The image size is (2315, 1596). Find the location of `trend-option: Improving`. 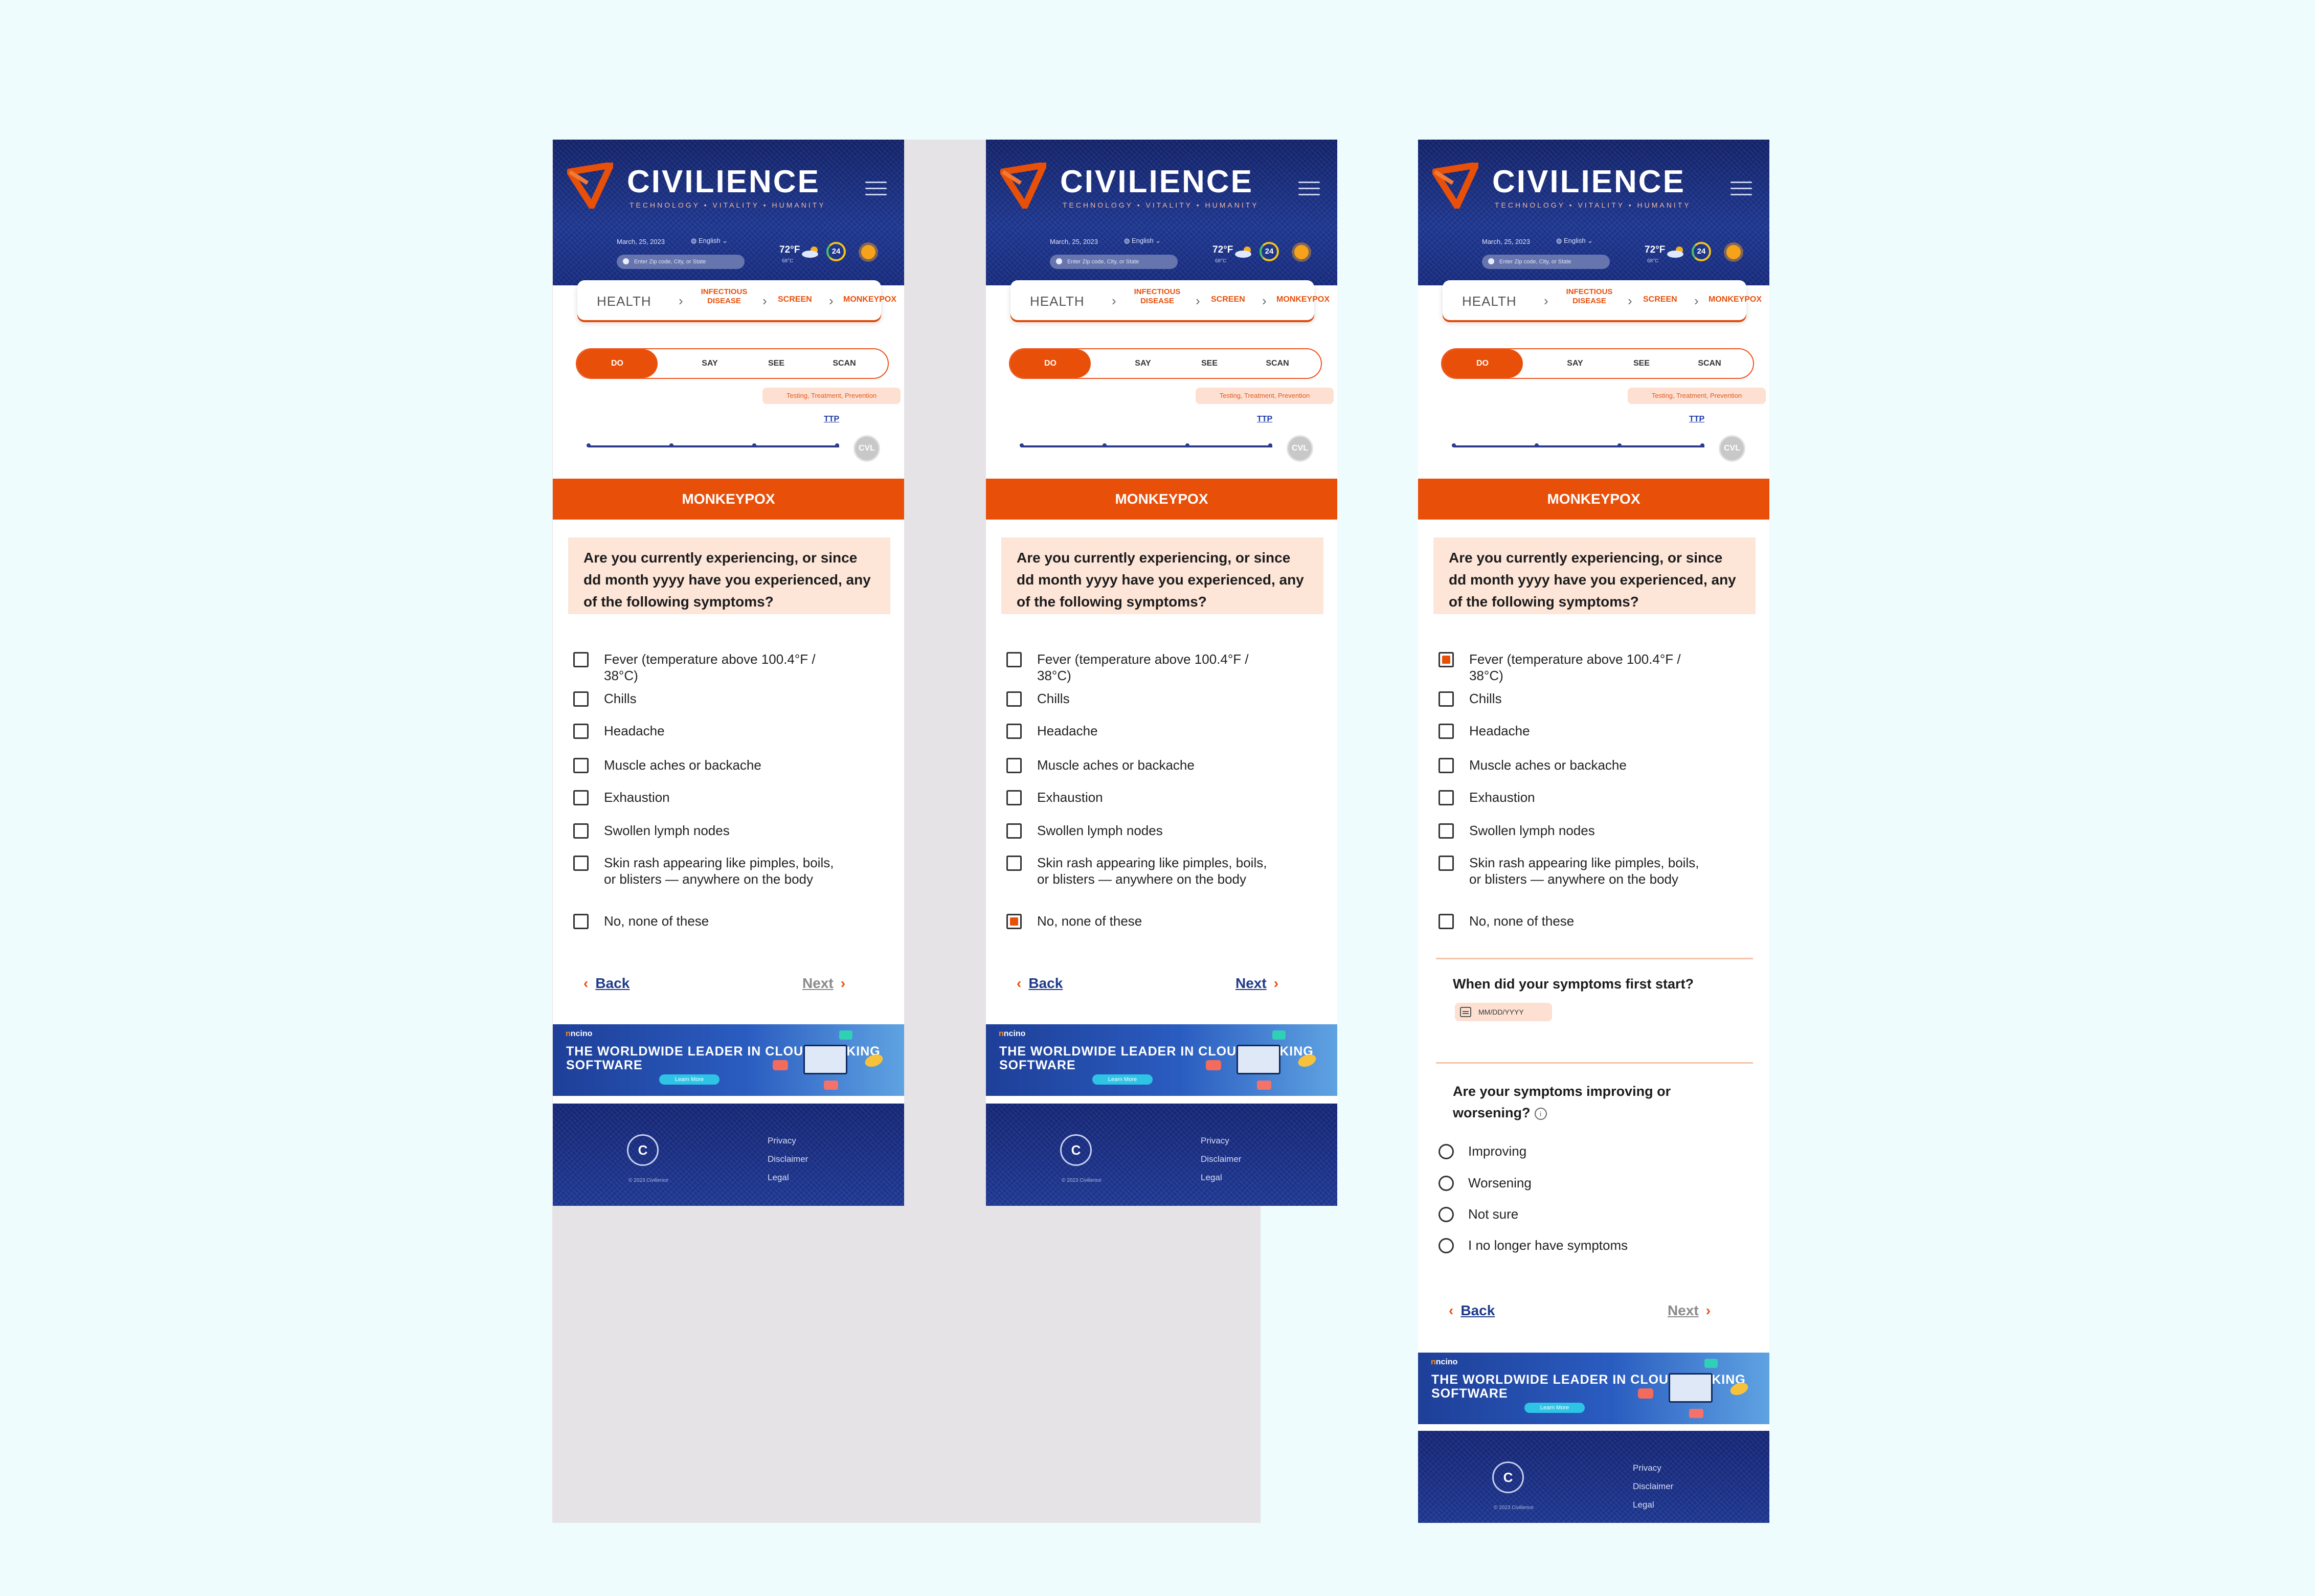

trend-option: Improving is located at coordinates (1483, 1151).